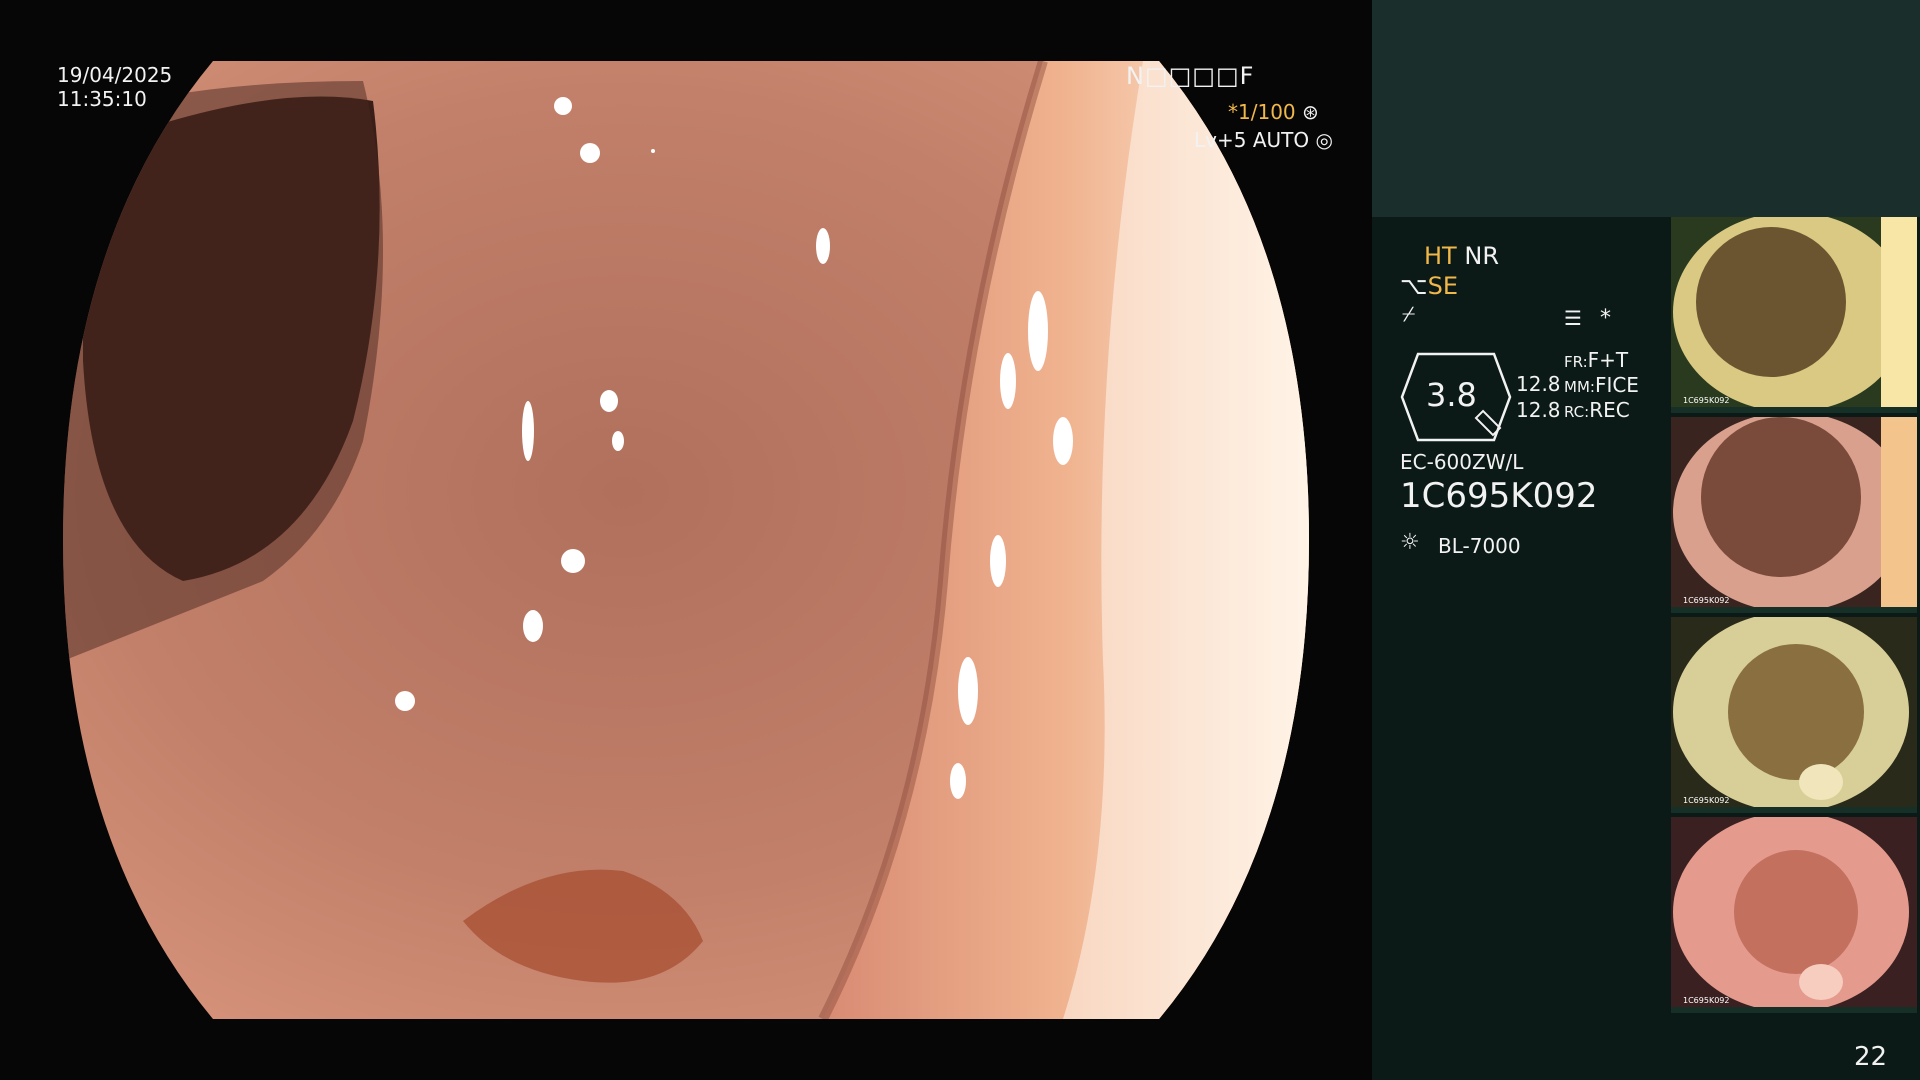 This screenshot has width=1920, height=1080. I want to click on menu-icon: ☰, so click(1573, 318).